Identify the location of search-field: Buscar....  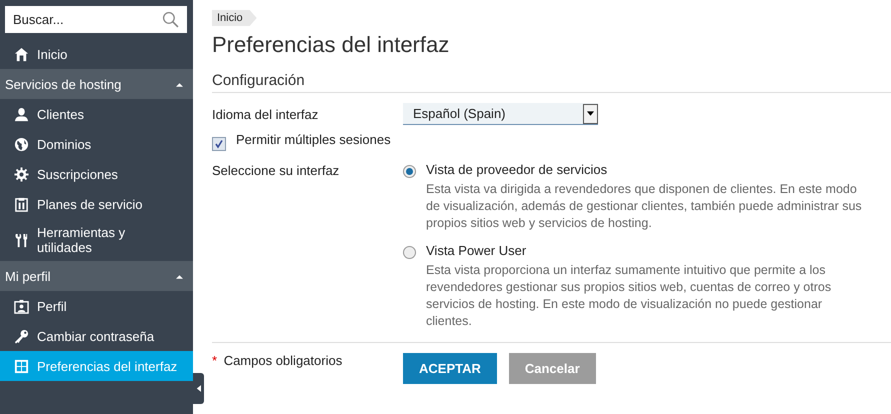
(96, 19).